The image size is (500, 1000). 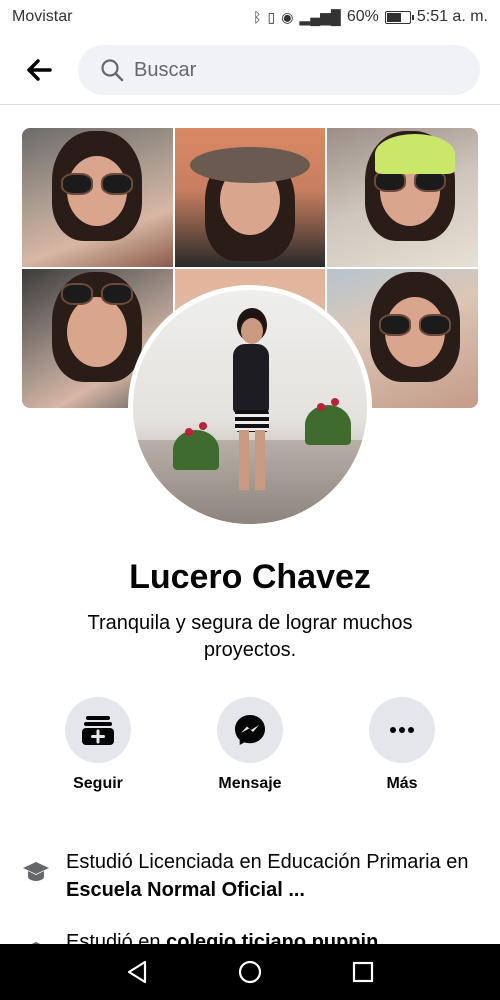 I want to click on clock: 5:51 a. m., so click(x=452, y=16).